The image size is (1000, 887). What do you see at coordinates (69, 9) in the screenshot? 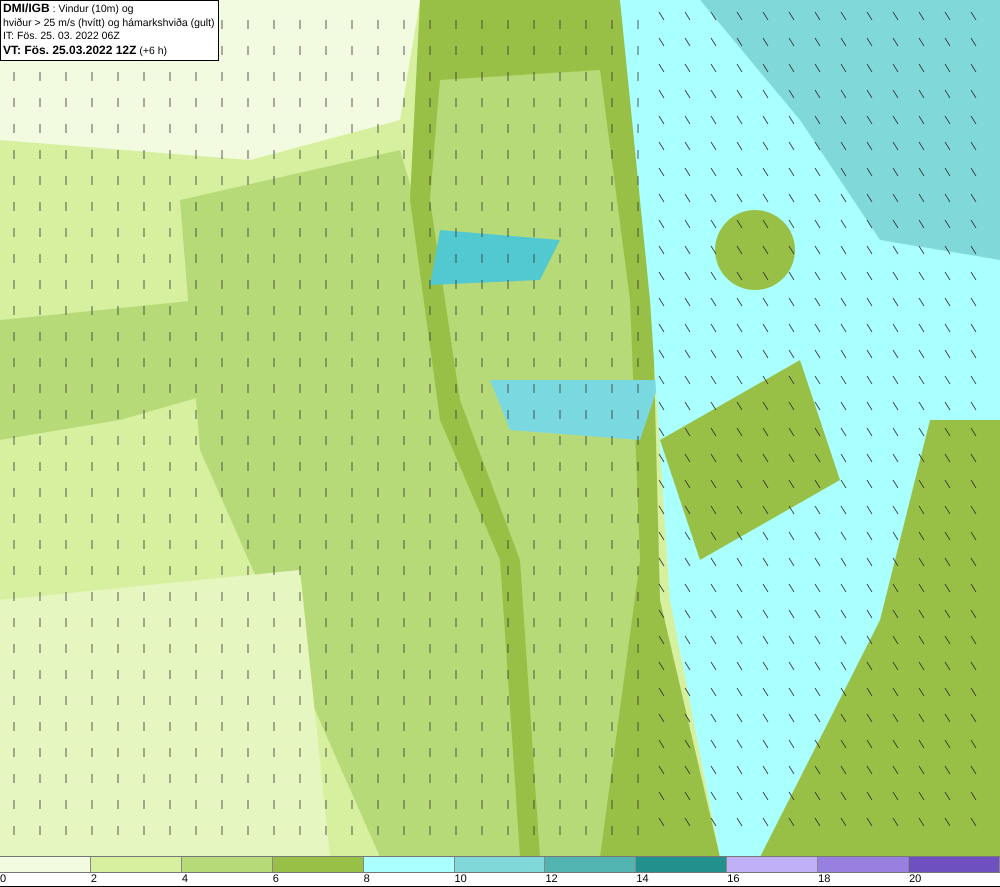
I see `title-line: DMI/IGB : Vindur (10m) og` at bounding box center [69, 9].